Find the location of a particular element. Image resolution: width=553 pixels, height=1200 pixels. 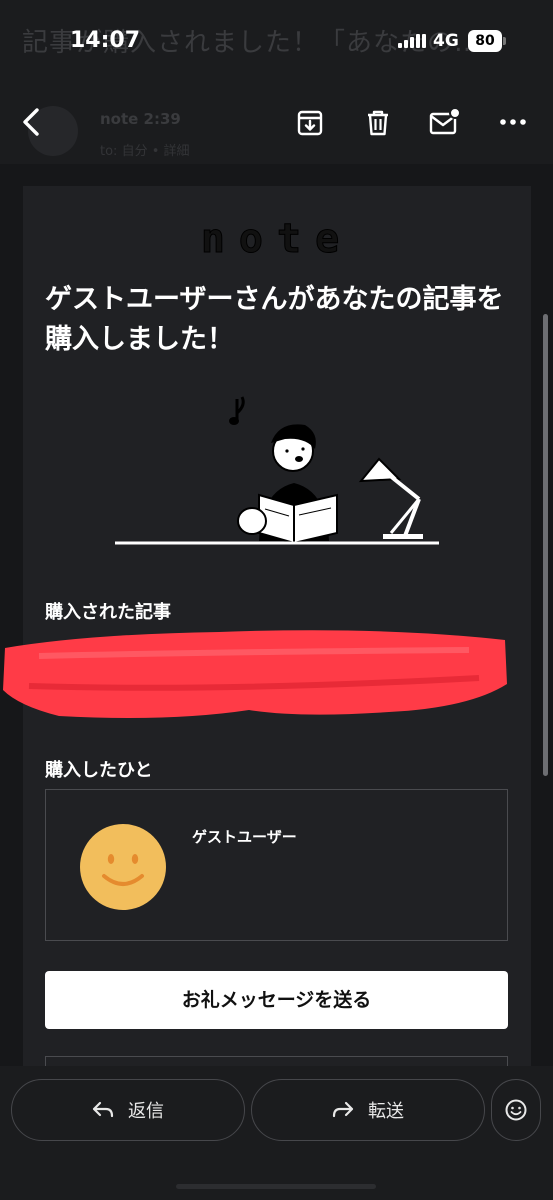

email-headline: ゲストユーザーさんがあなたの記事を購入しました！ is located at coordinates (274, 319).